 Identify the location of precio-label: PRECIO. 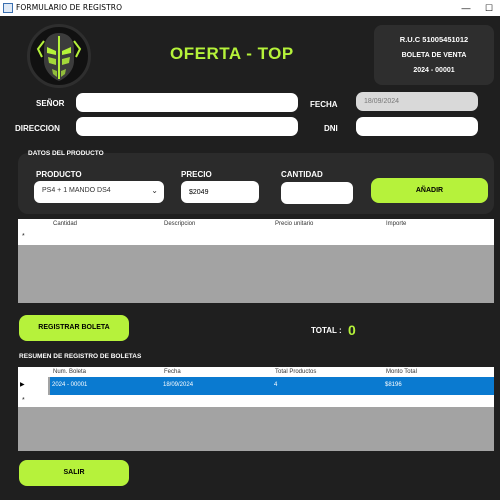
(196, 174).